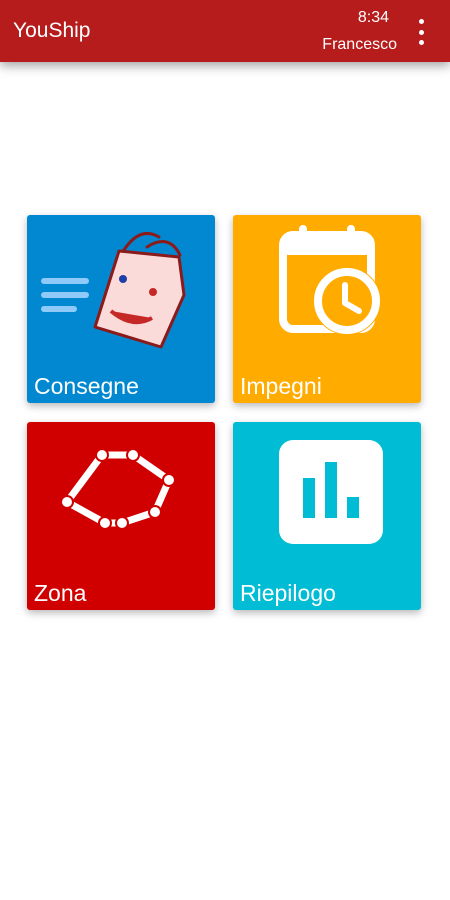 This screenshot has width=450, height=900. I want to click on zona-label: Zona, so click(60, 593).